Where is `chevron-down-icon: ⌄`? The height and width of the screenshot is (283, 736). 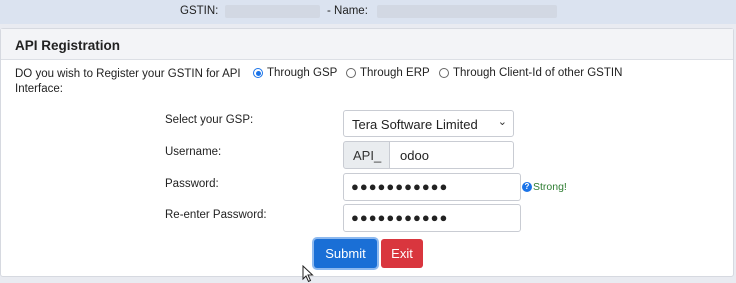
chevron-down-icon: ⌄ is located at coordinates (502, 122).